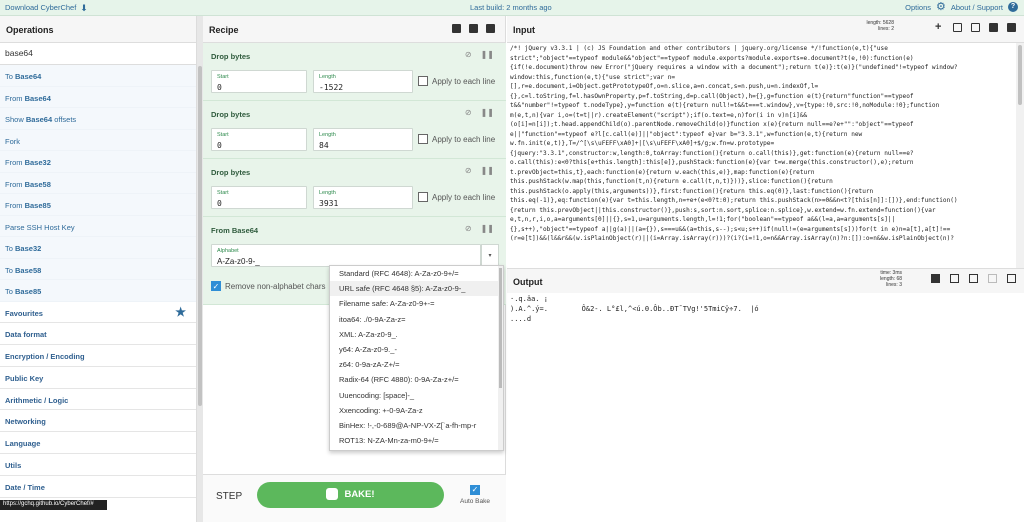 The height and width of the screenshot is (522, 1024). Describe the element at coordinates (416, 273) in the screenshot. I see `dropdown-option: Standard (RFC 4648): A-Za-z0-9+/=` at that location.